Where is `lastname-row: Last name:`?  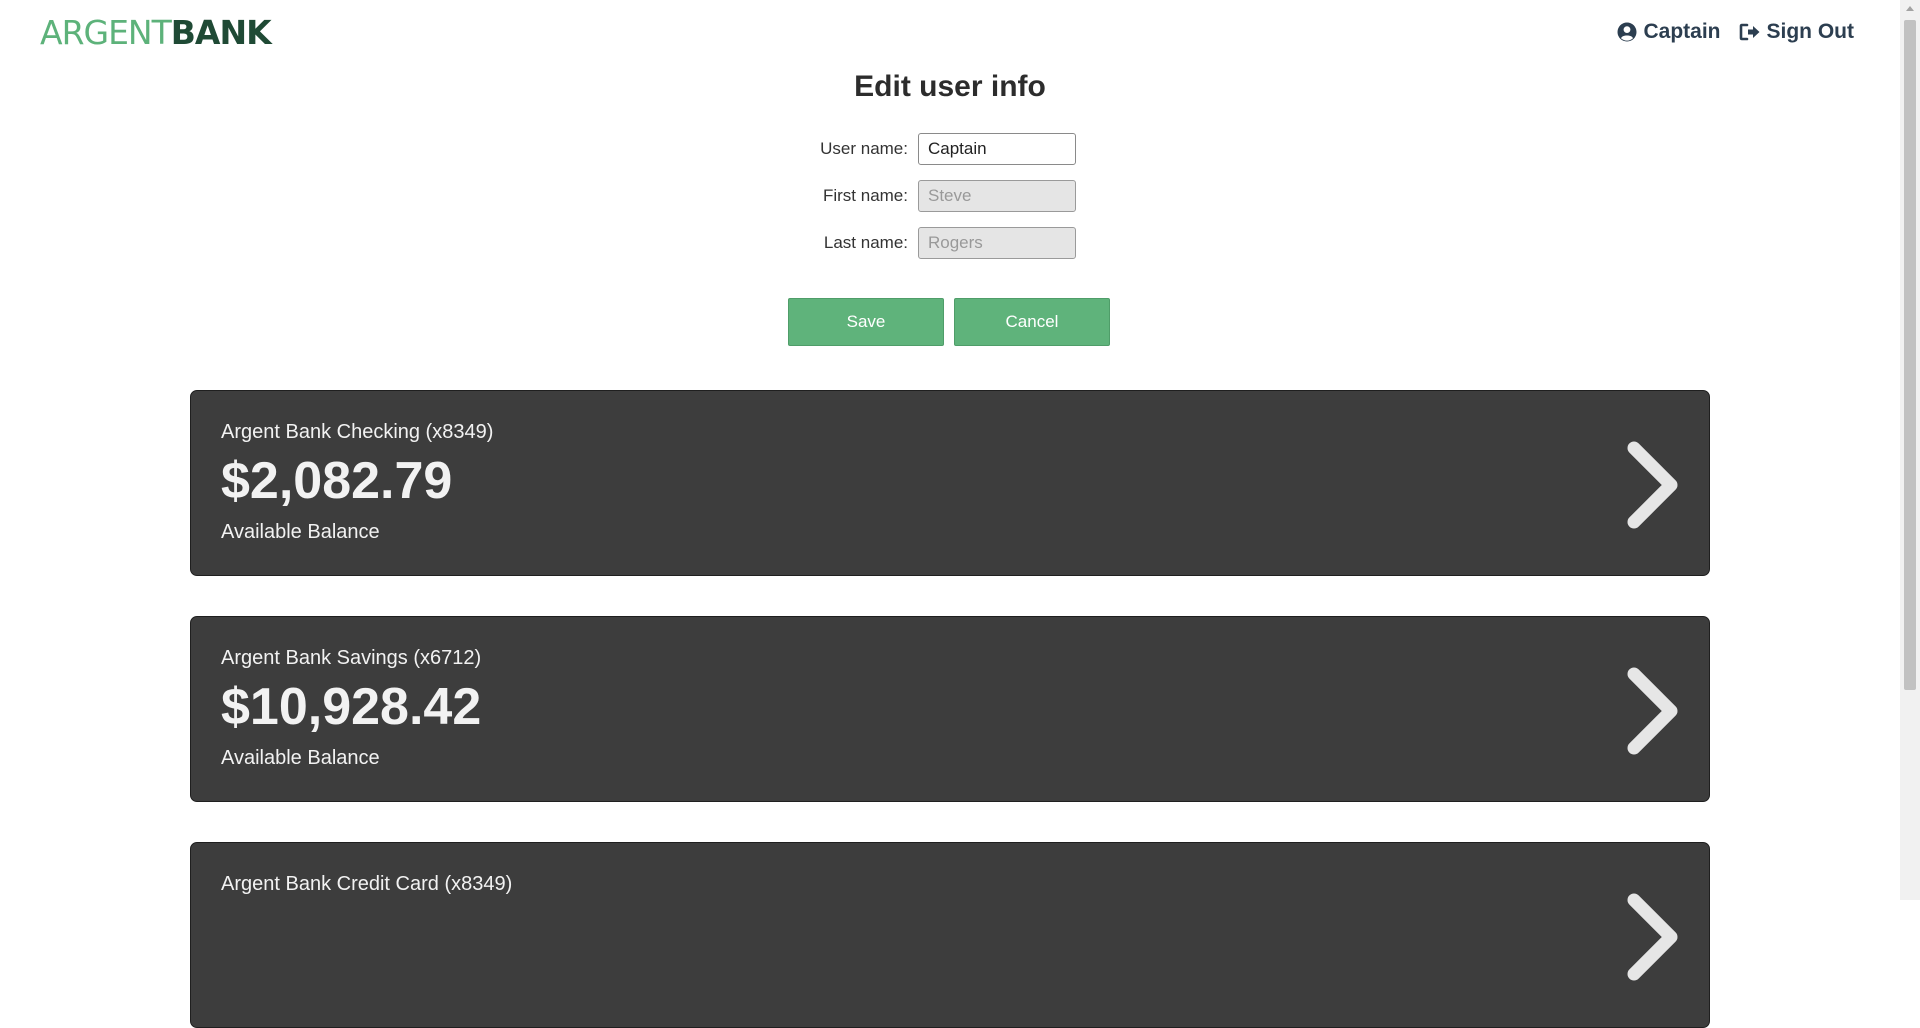
lastname-row: Last name: is located at coordinates (892, 243).